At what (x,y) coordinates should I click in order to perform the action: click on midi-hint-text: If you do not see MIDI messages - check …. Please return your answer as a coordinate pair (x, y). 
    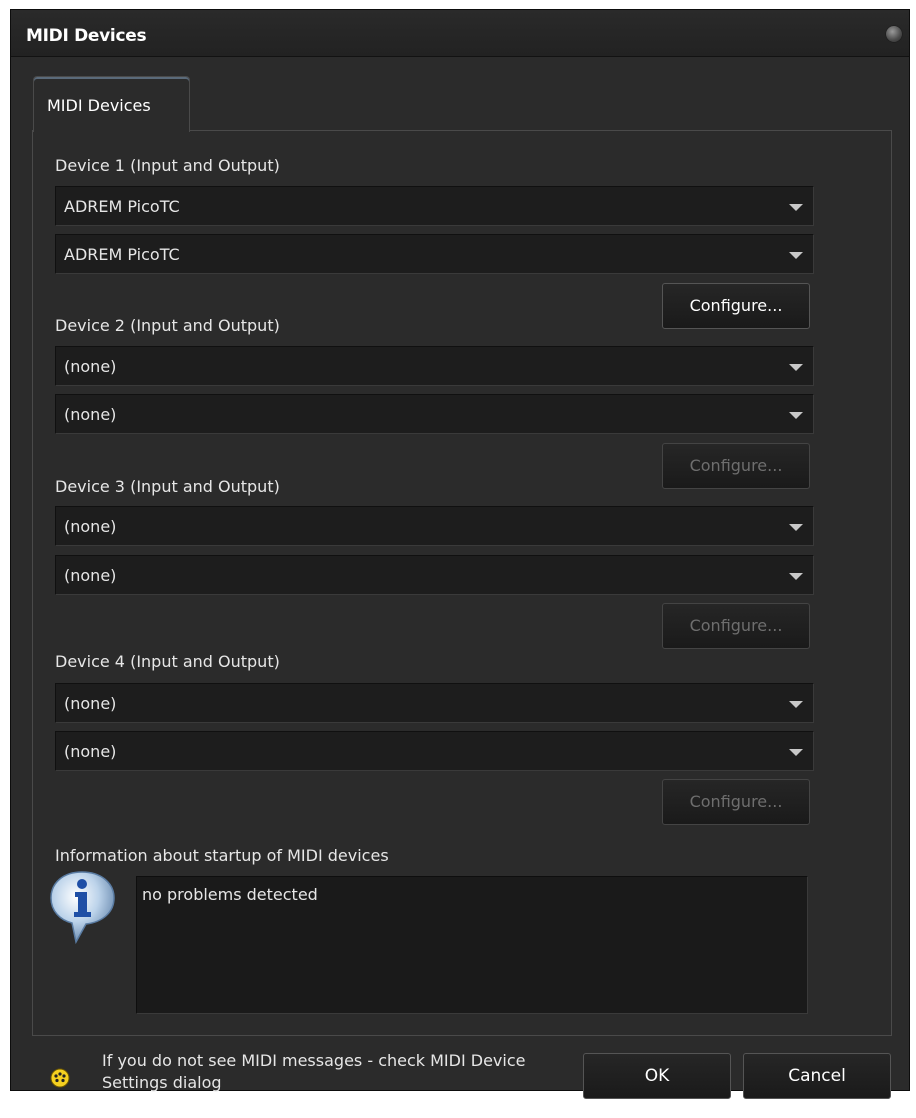
    Looking at the image, I should click on (314, 1071).